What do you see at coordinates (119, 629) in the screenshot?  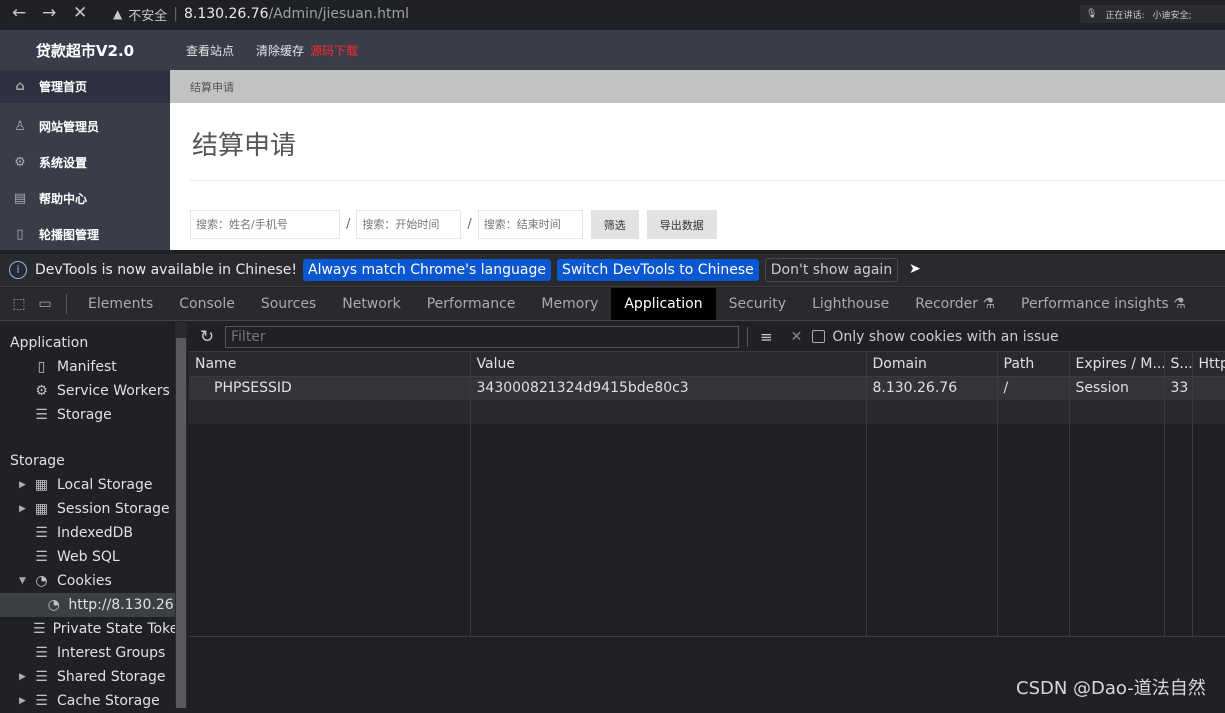 I see `item-label: Private State Tokens` at bounding box center [119, 629].